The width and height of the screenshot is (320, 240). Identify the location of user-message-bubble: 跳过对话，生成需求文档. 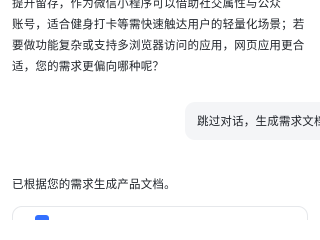
(252, 121).